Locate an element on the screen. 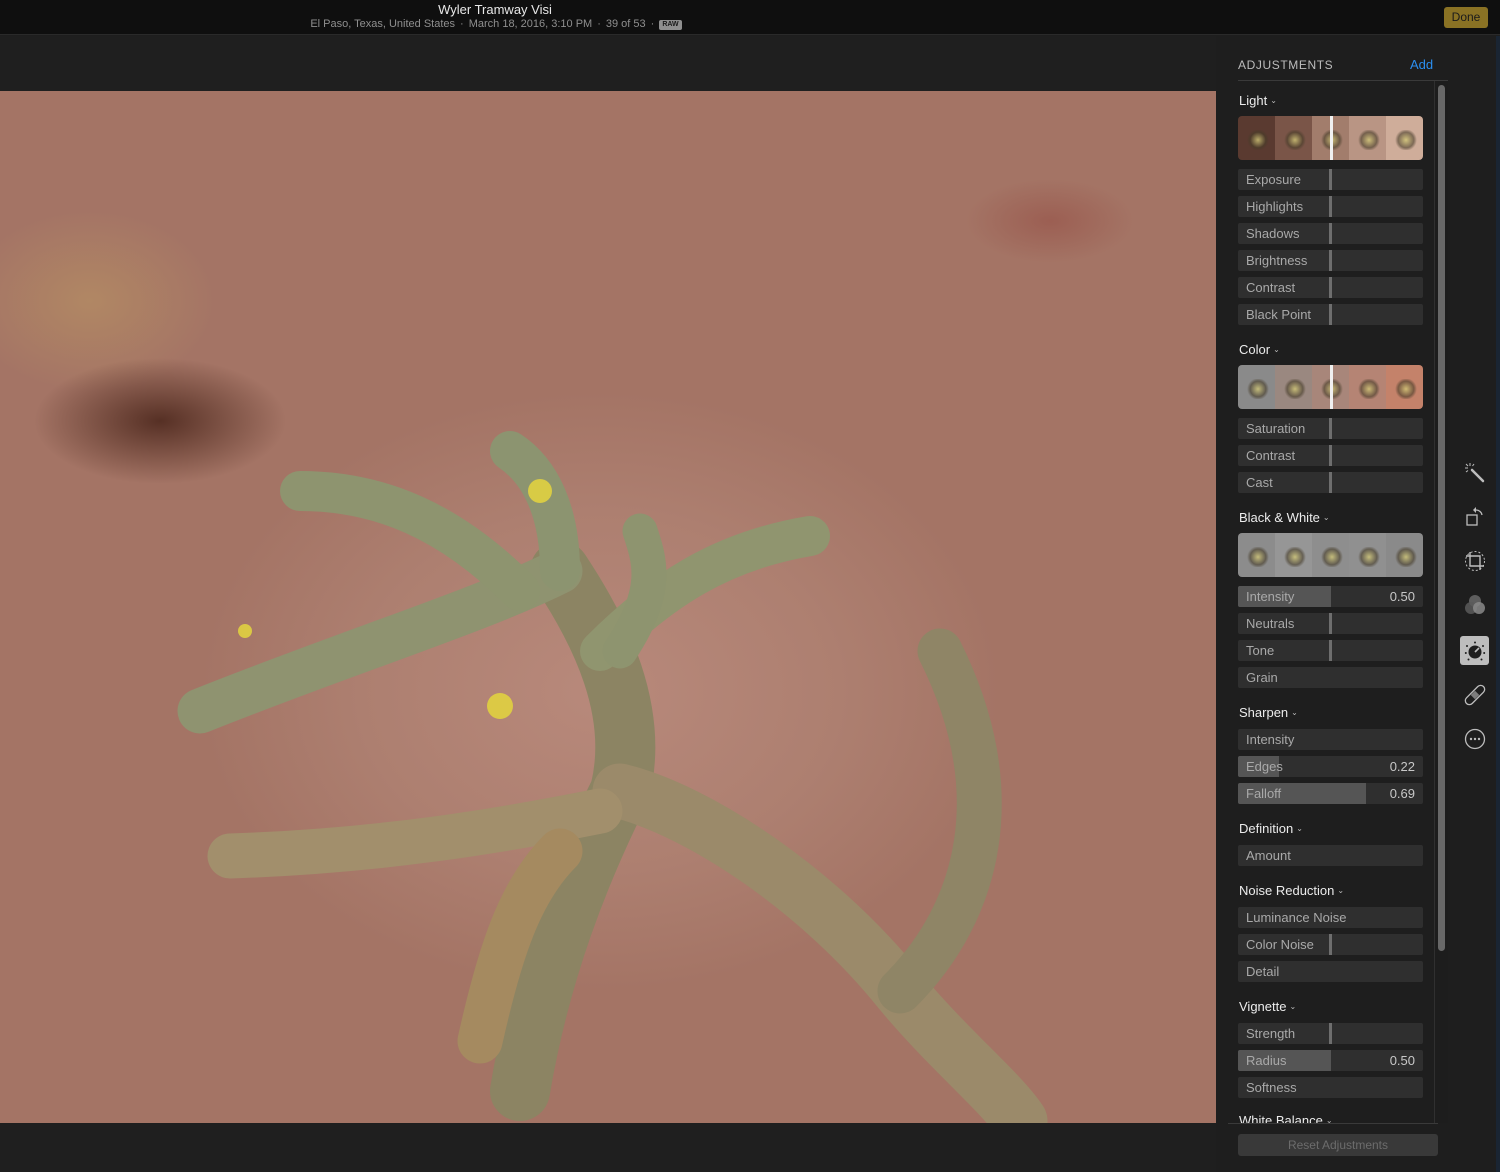 This screenshot has width=1500, height=1172. section-vignette: Vignette ⌄ is located at coordinates (1267, 1006).